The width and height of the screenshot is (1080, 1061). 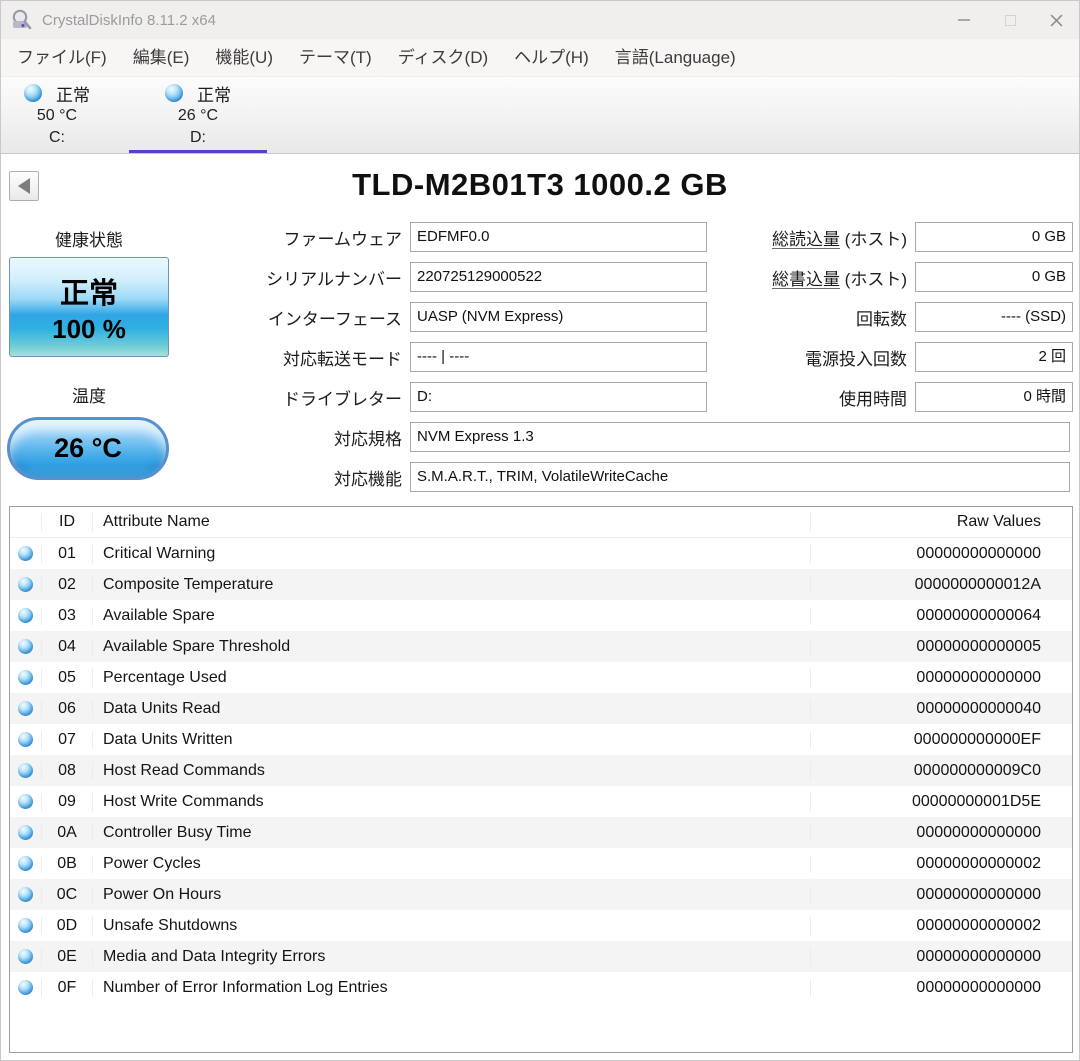 What do you see at coordinates (66, 708) in the screenshot?
I see `attribute-id: 06` at bounding box center [66, 708].